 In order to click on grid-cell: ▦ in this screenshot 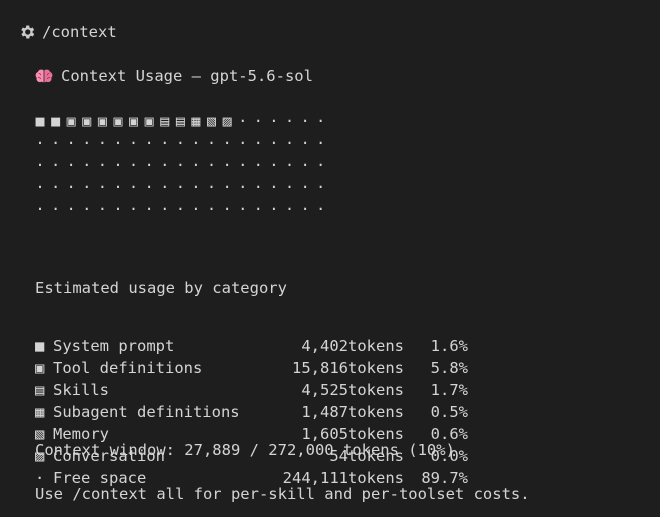, I will do `click(198, 121)`.